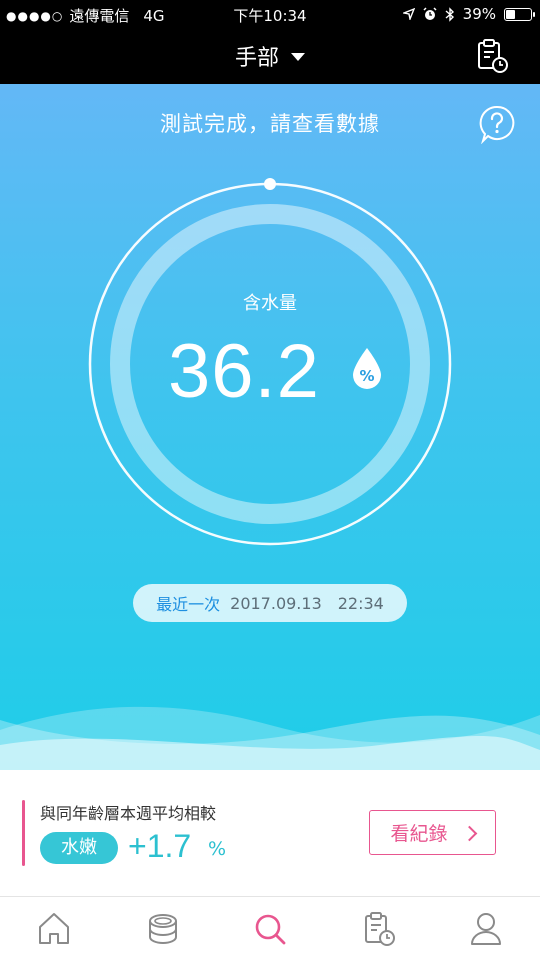 The image size is (540, 960). I want to click on last-measurement-label: 最近一次, so click(188, 604).